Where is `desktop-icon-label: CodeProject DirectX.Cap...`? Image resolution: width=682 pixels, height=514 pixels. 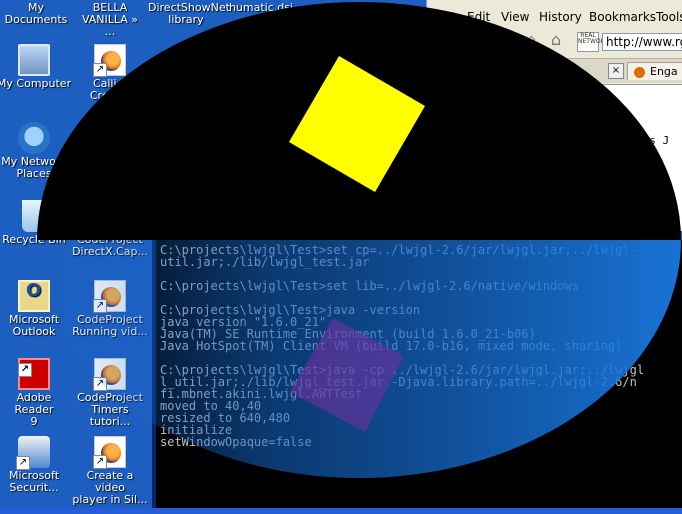
desktop-icon-label: CodeProject DirectX.Cap... is located at coordinates (110, 245).